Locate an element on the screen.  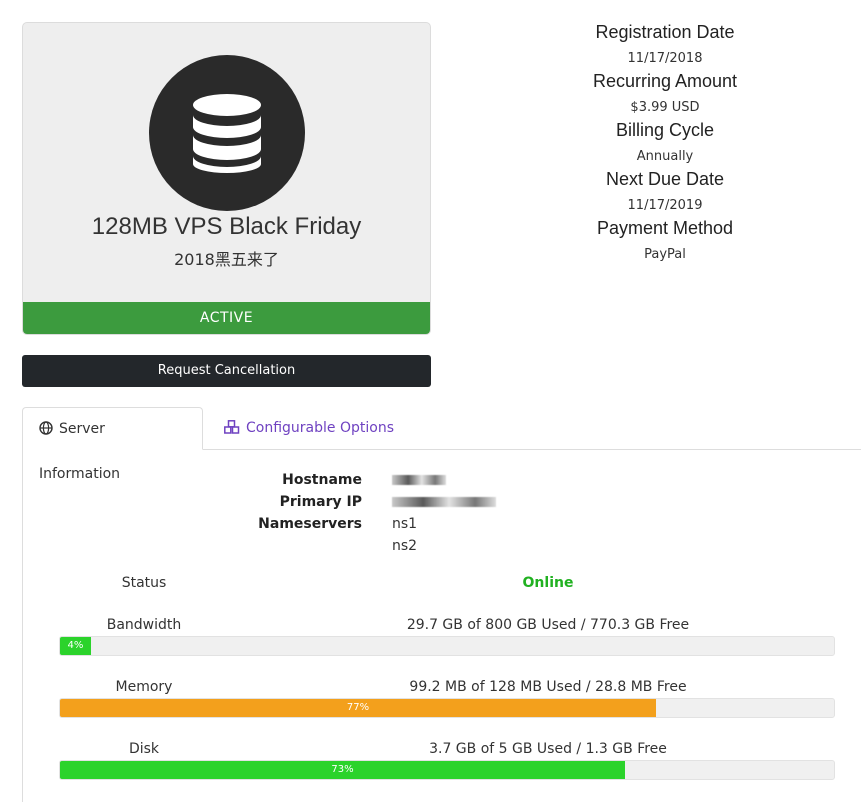
nameservers-label: Nameservers is located at coordinates (310, 524).